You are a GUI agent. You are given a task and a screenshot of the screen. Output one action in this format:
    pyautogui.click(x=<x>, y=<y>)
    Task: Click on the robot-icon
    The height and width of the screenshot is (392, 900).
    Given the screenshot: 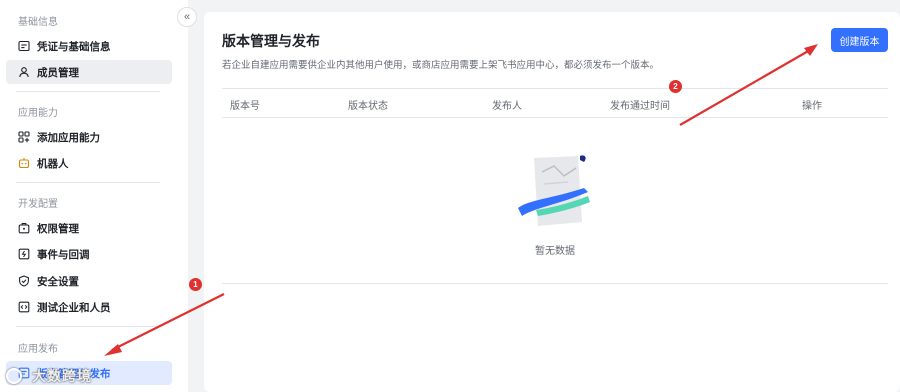 What is the action you would take?
    pyautogui.click(x=24, y=163)
    